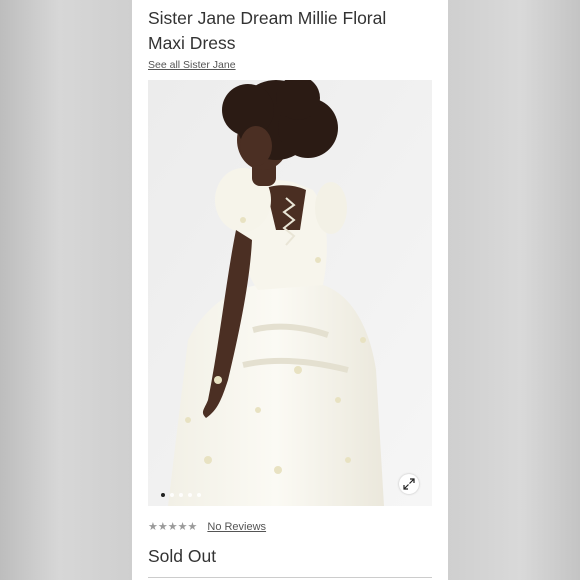 The height and width of the screenshot is (580, 580). I want to click on expand-icon, so click(409, 484).